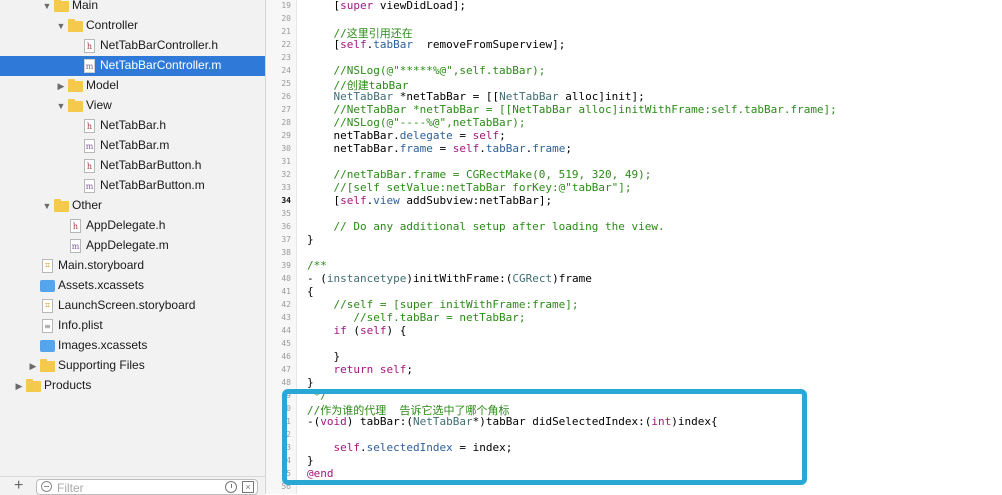  What do you see at coordinates (410, 447) in the screenshot?
I see `code-line: self.selectedIndex = index;` at bounding box center [410, 447].